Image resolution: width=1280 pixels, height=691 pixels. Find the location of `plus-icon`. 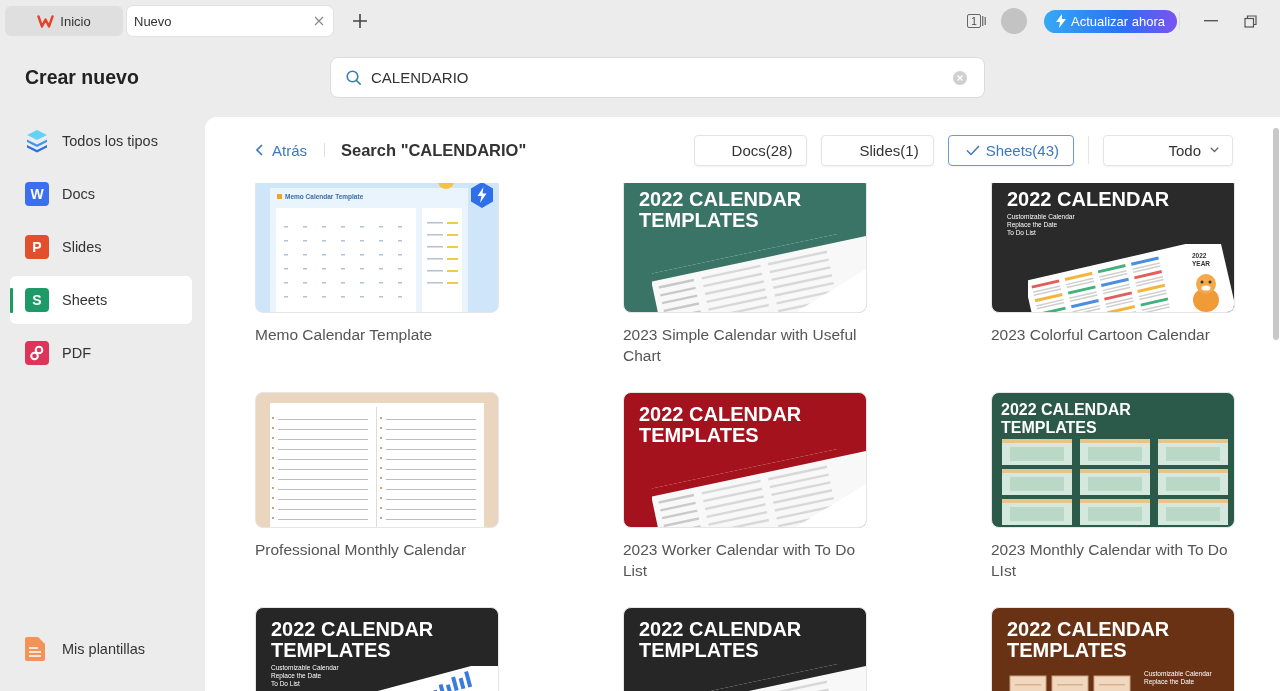

plus-icon is located at coordinates (360, 21).